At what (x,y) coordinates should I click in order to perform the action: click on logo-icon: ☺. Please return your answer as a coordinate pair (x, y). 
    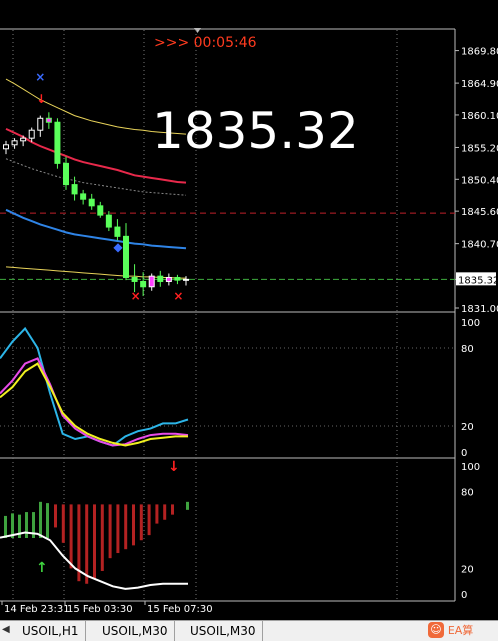
    Looking at the image, I should click on (436, 630).